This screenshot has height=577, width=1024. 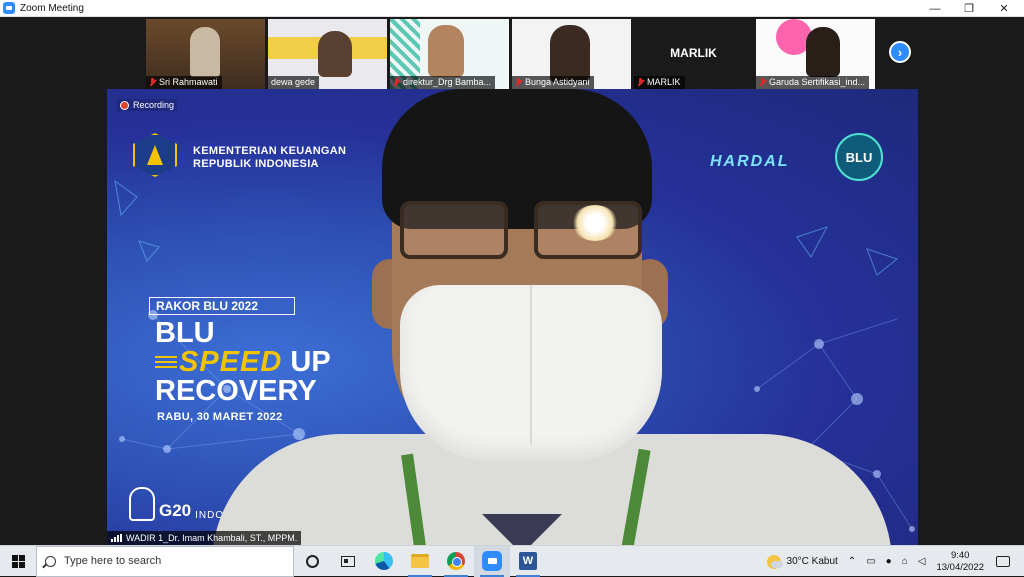 I want to click on participant-name-bar: dewa gede, so click(x=294, y=82).